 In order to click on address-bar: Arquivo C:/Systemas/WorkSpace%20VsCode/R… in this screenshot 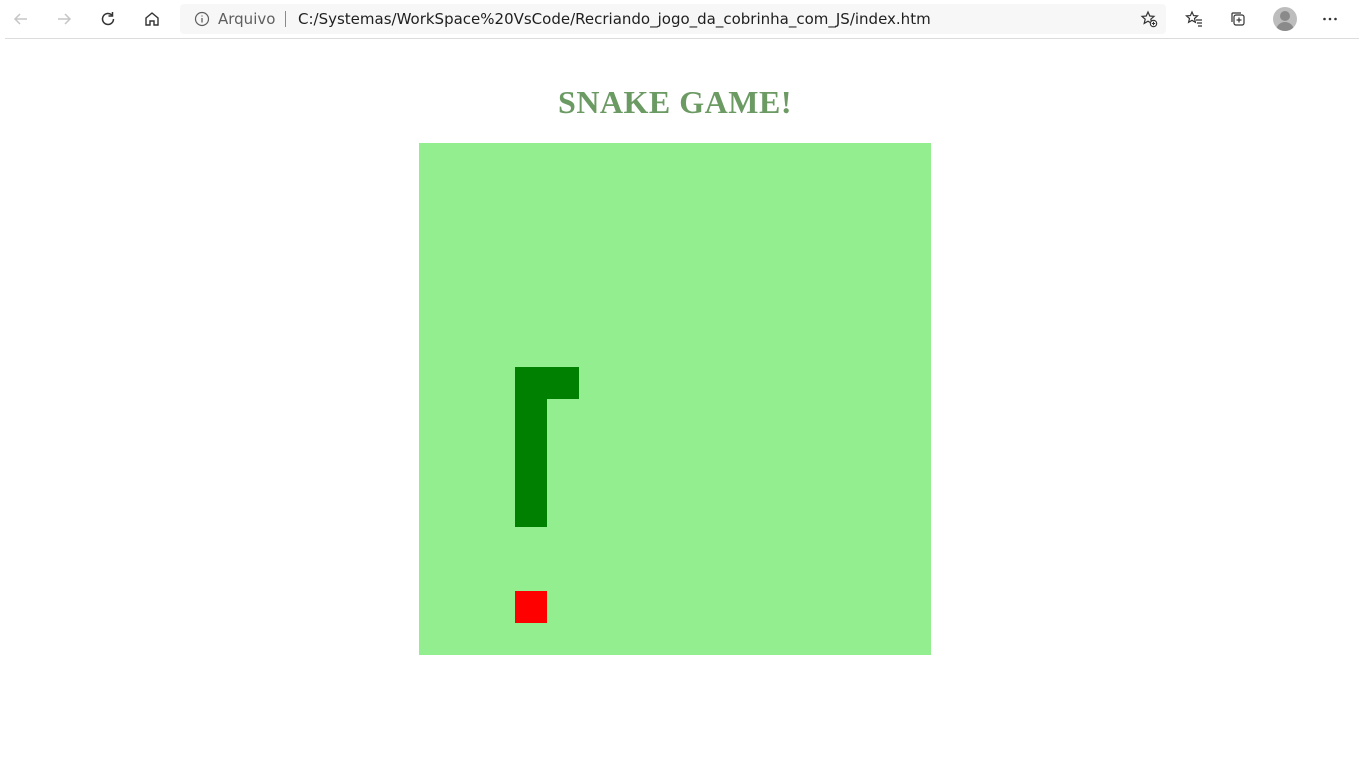, I will do `click(673, 19)`.